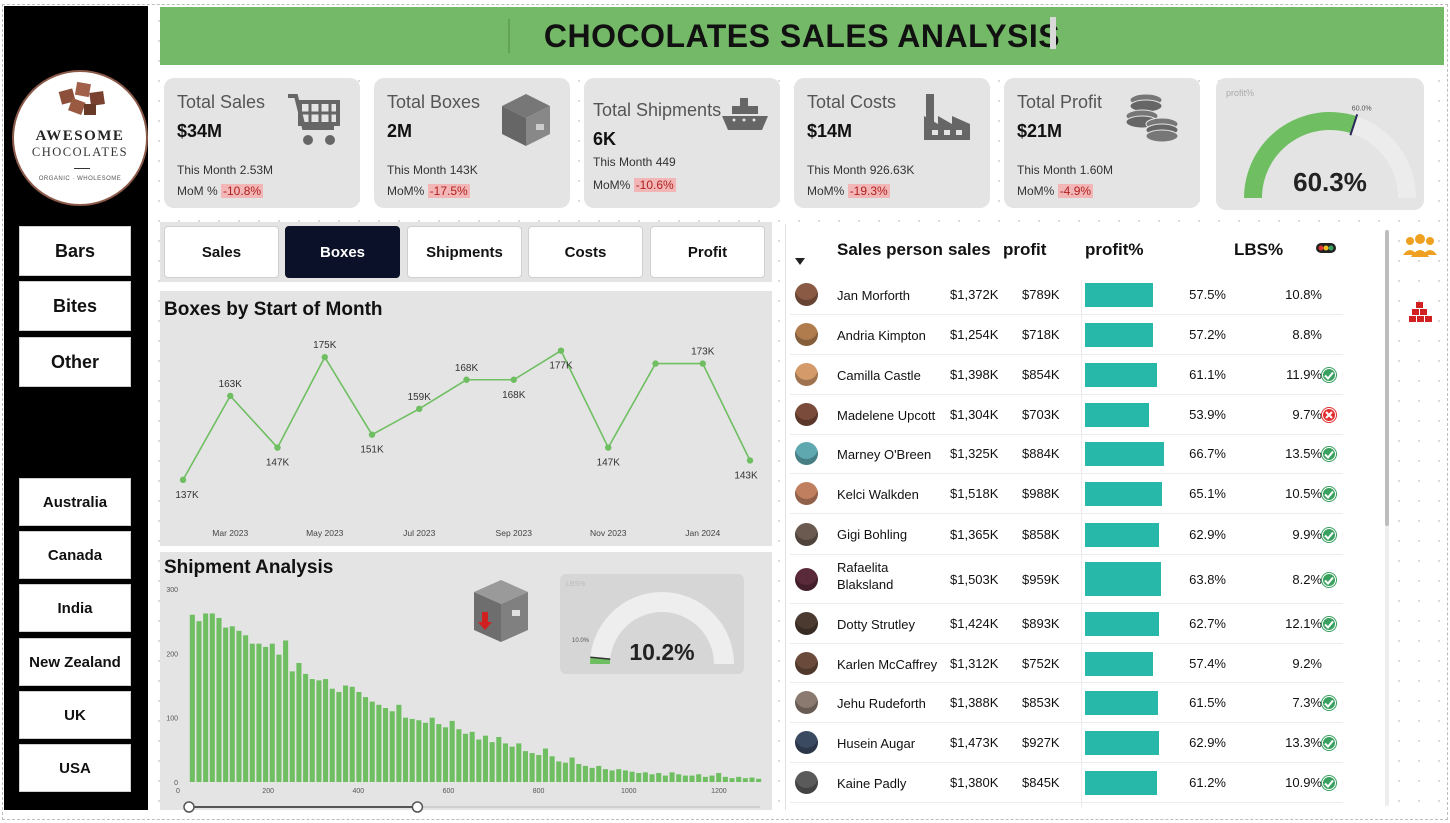  What do you see at coordinates (466, 808) in the screenshot?
I see `range-slider` at bounding box center [466, 808].